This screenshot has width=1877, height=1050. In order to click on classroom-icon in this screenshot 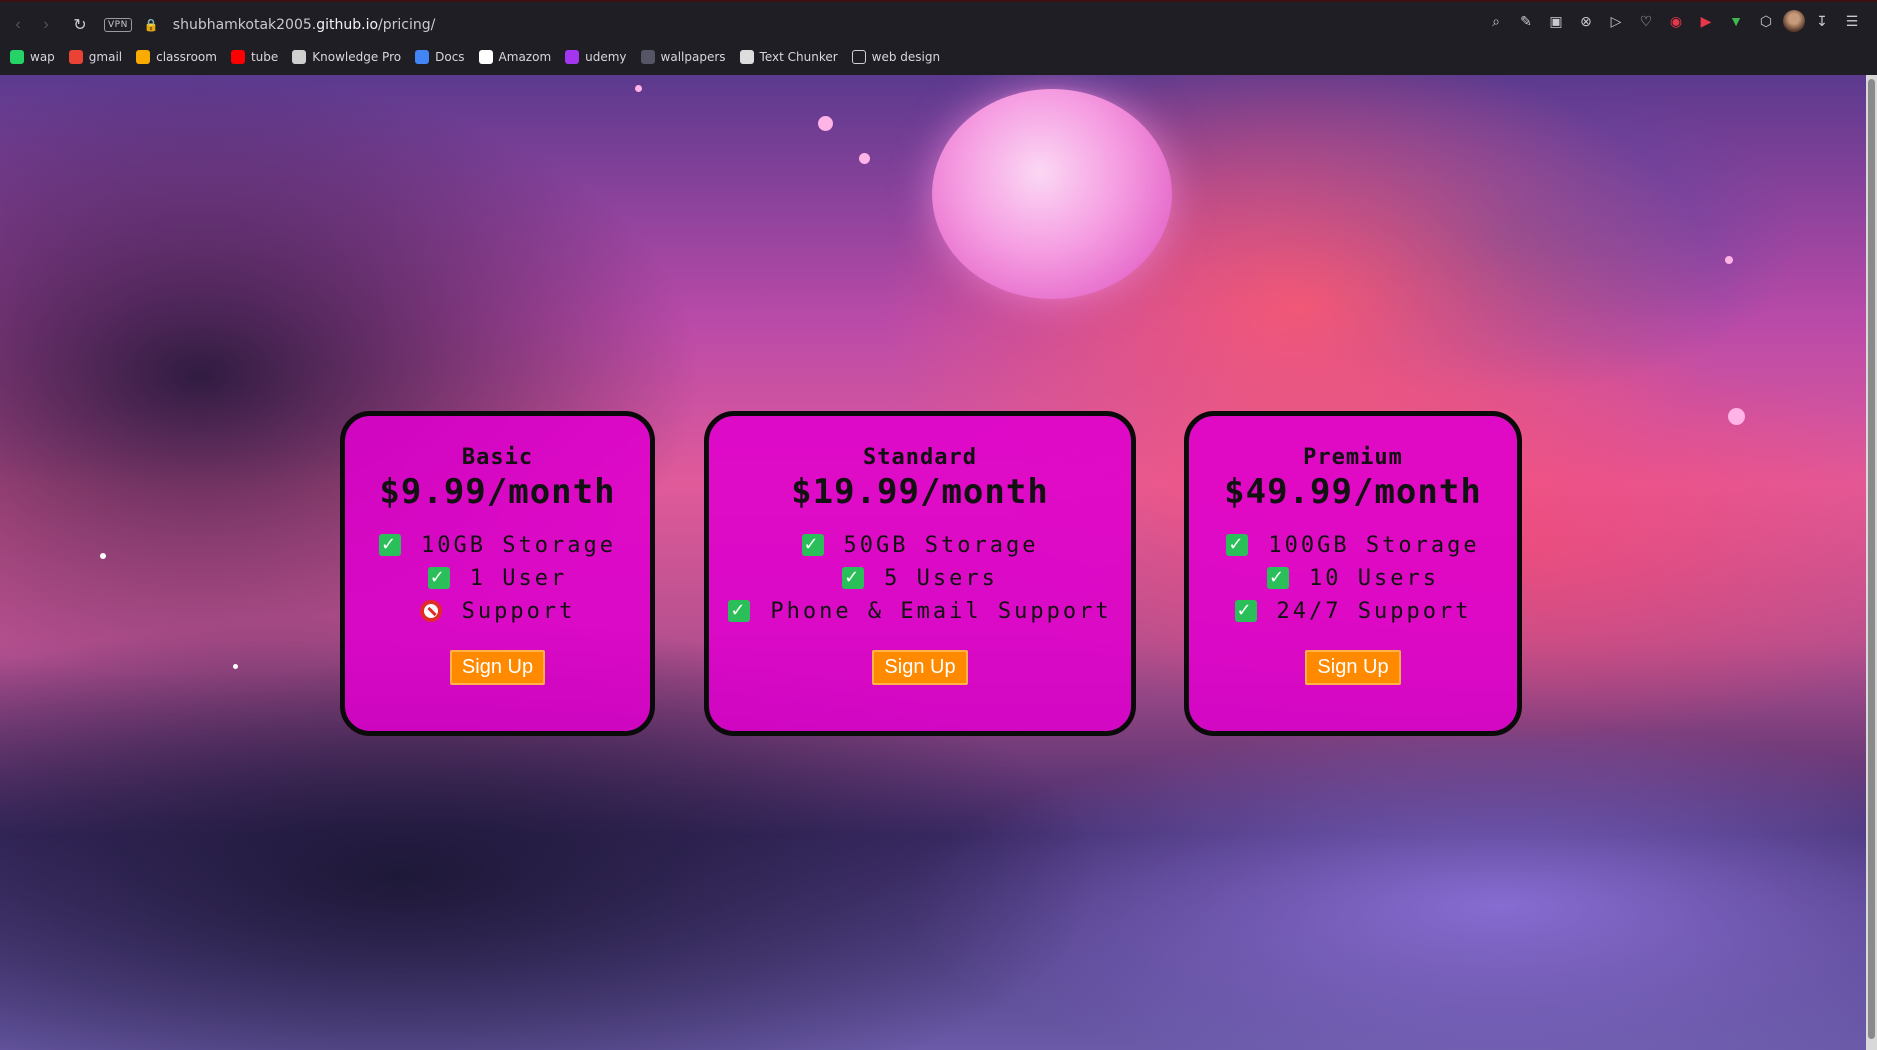, I will do `click(143, 57)`.